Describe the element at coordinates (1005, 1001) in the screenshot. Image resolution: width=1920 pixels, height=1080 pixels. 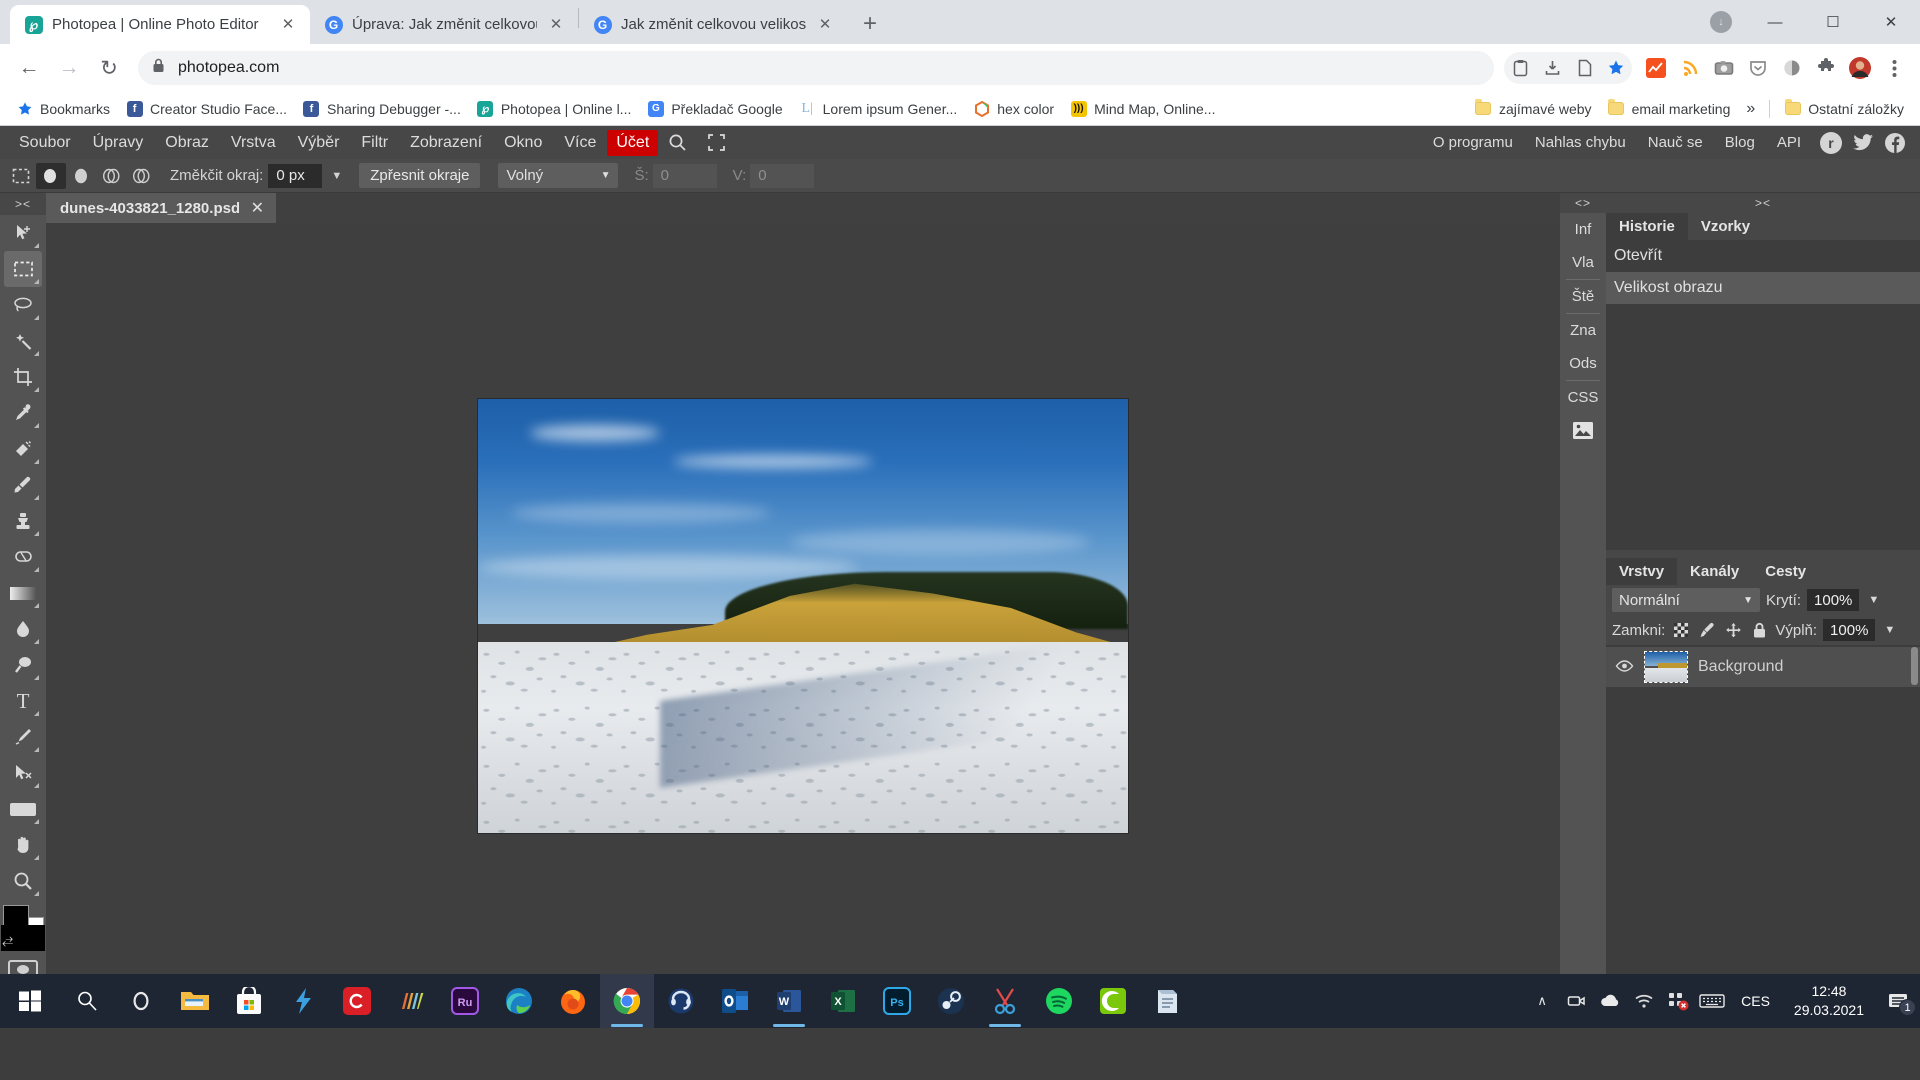
I see `snipping-tool-icon` at that location.